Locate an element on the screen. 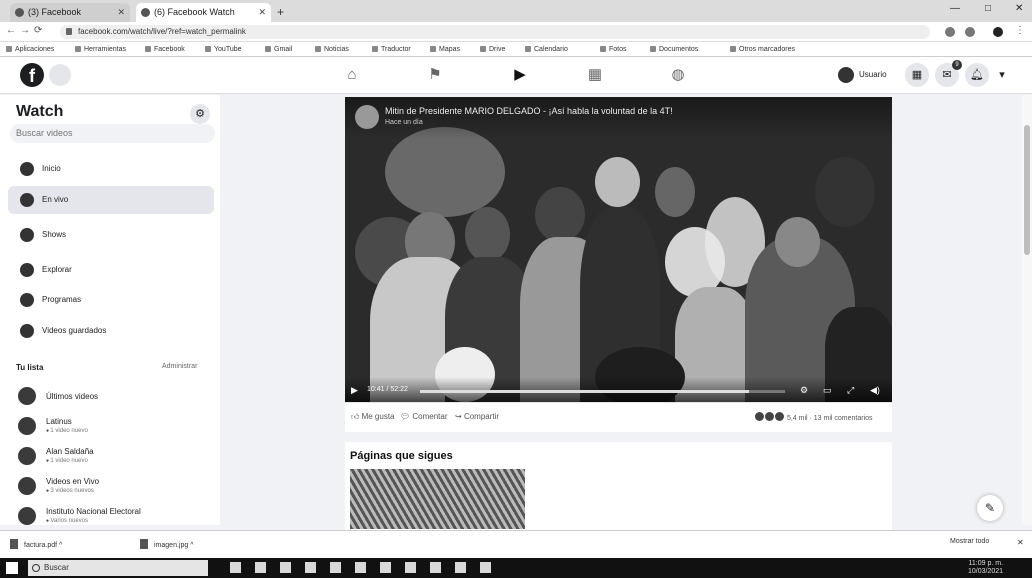  bookmark-item: Mapas is located at coordinates (445, 49).